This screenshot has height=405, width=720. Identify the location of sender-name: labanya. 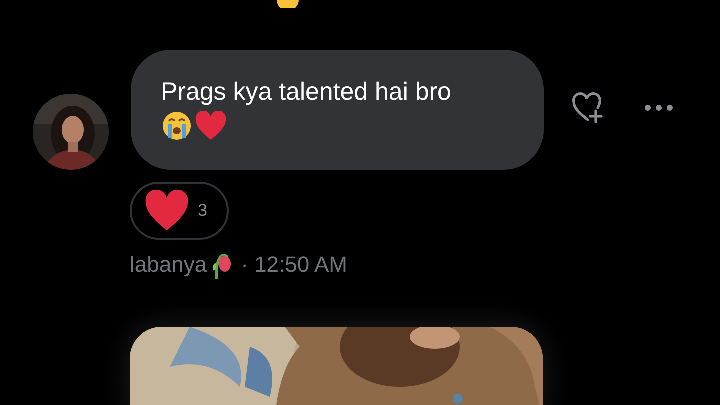
(169, 265).